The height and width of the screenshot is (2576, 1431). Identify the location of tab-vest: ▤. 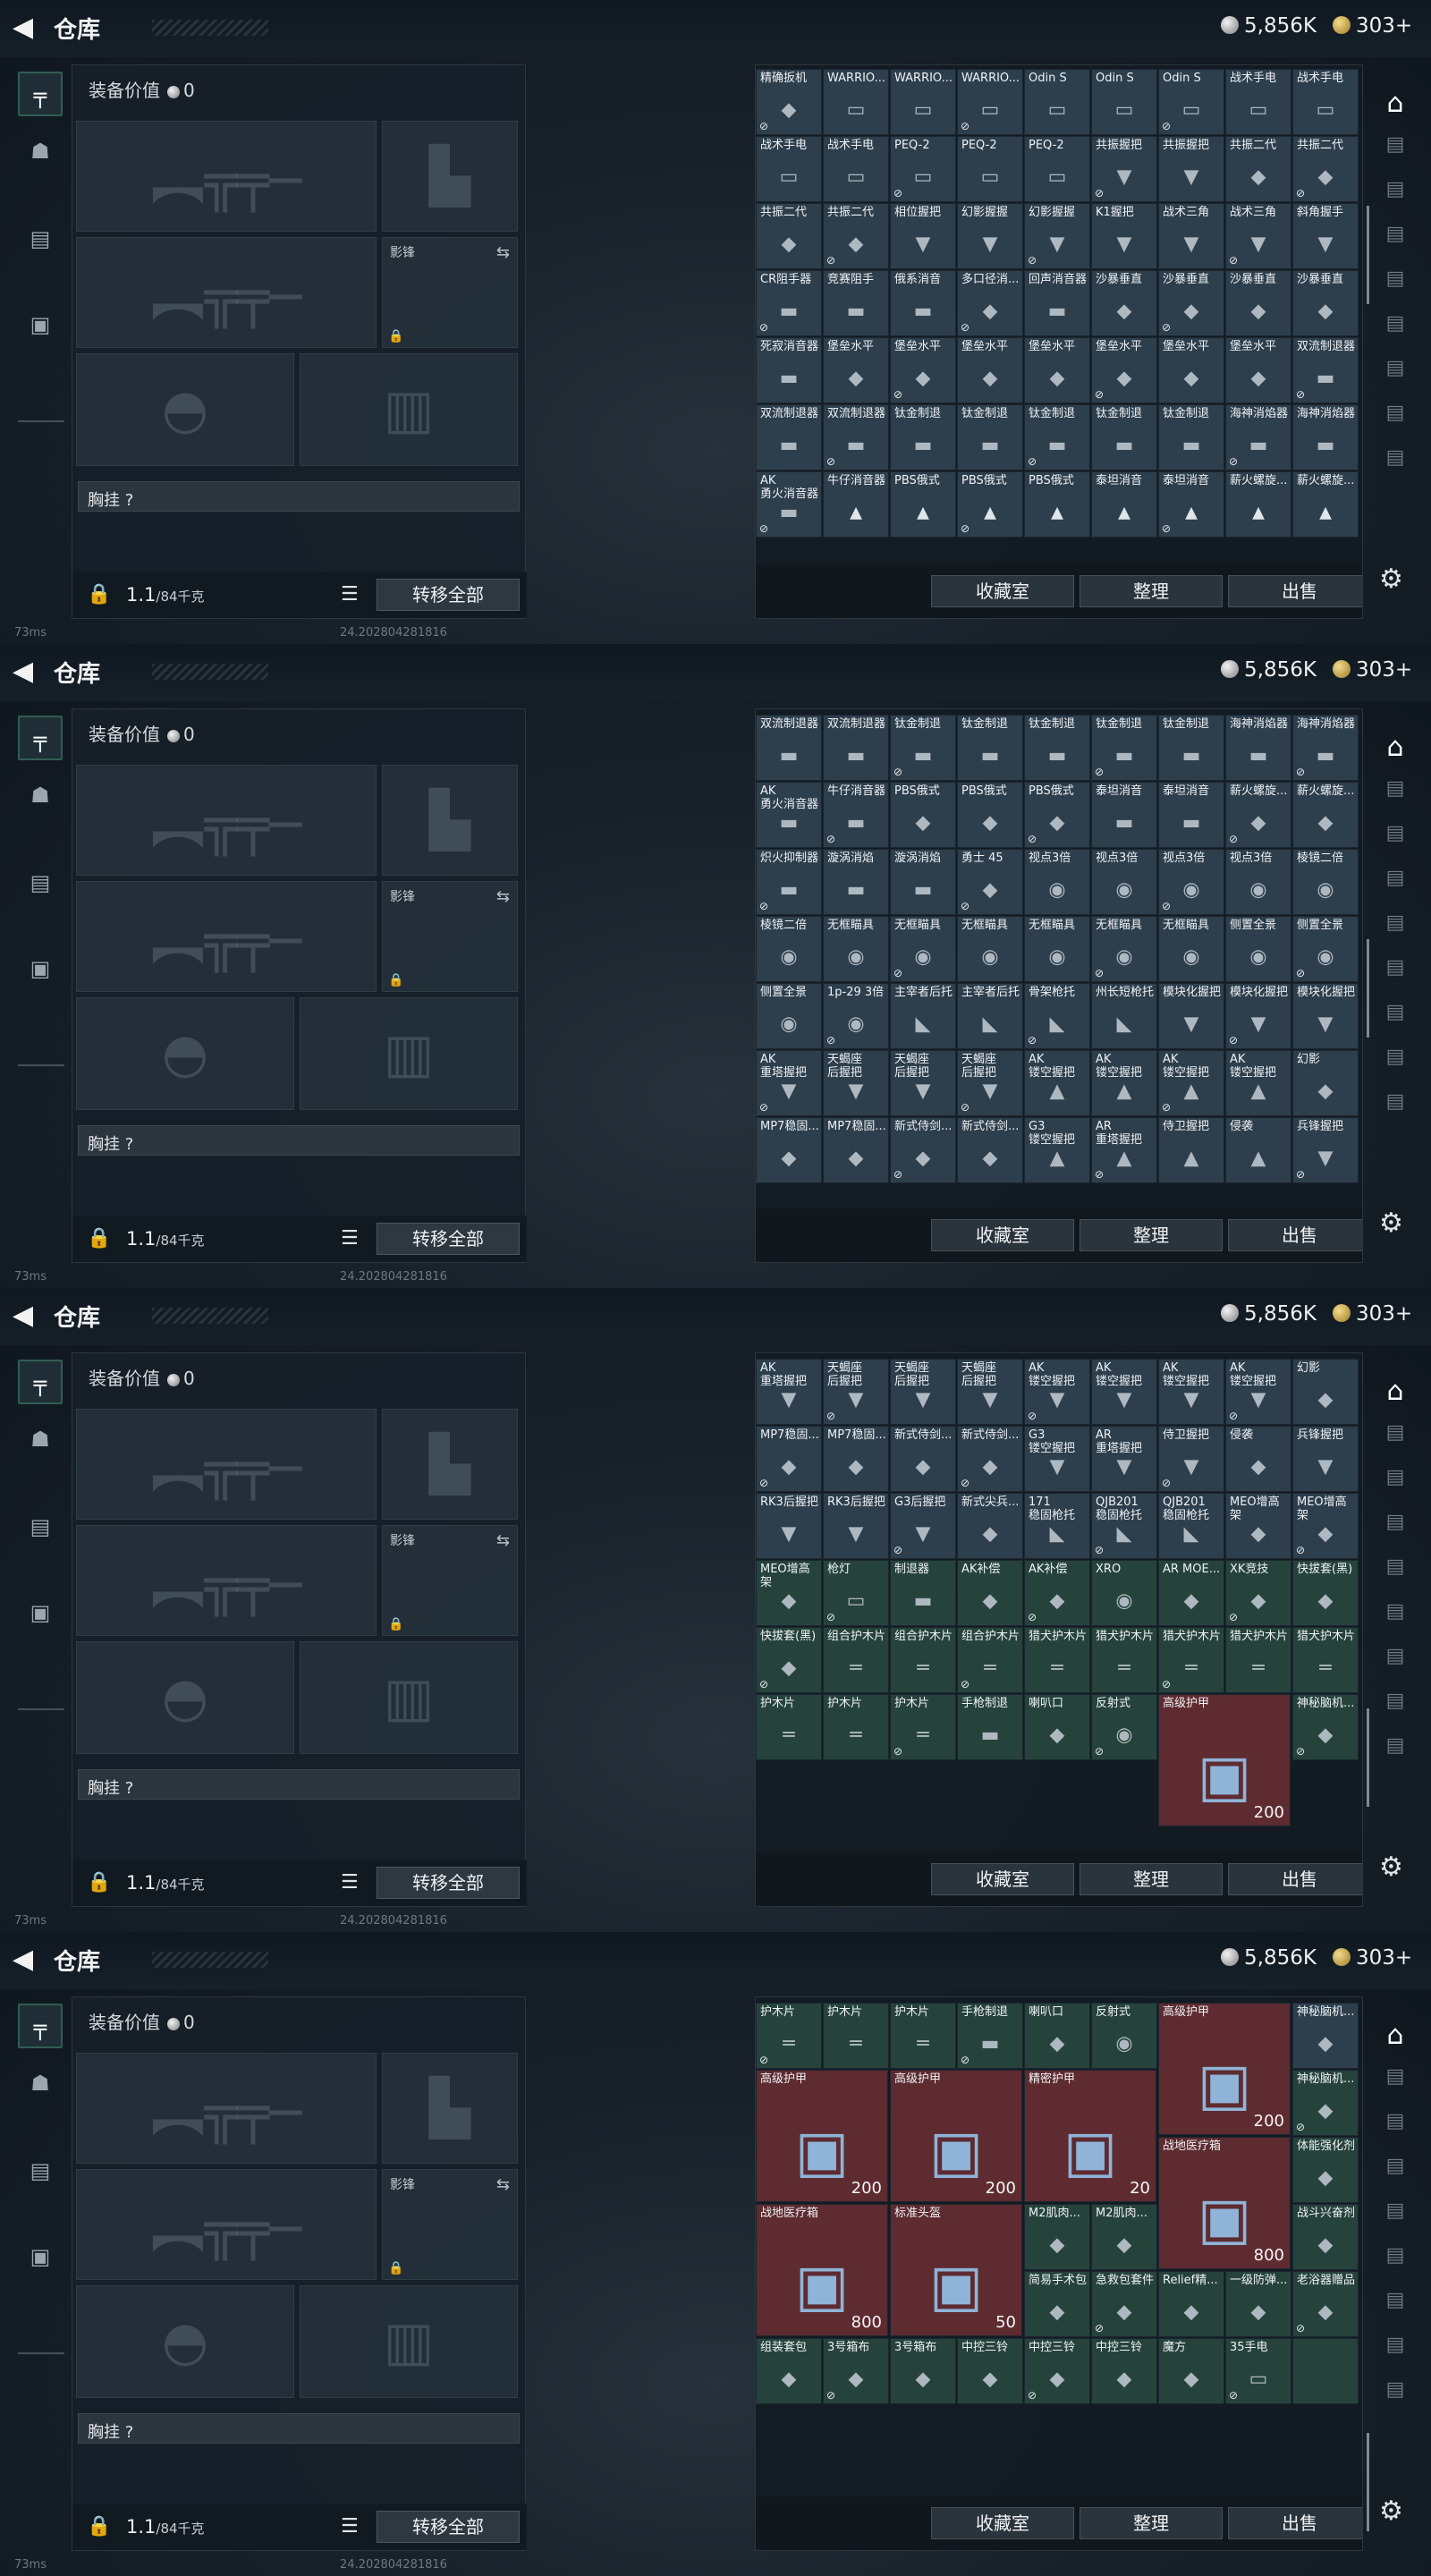
(41, 1526).